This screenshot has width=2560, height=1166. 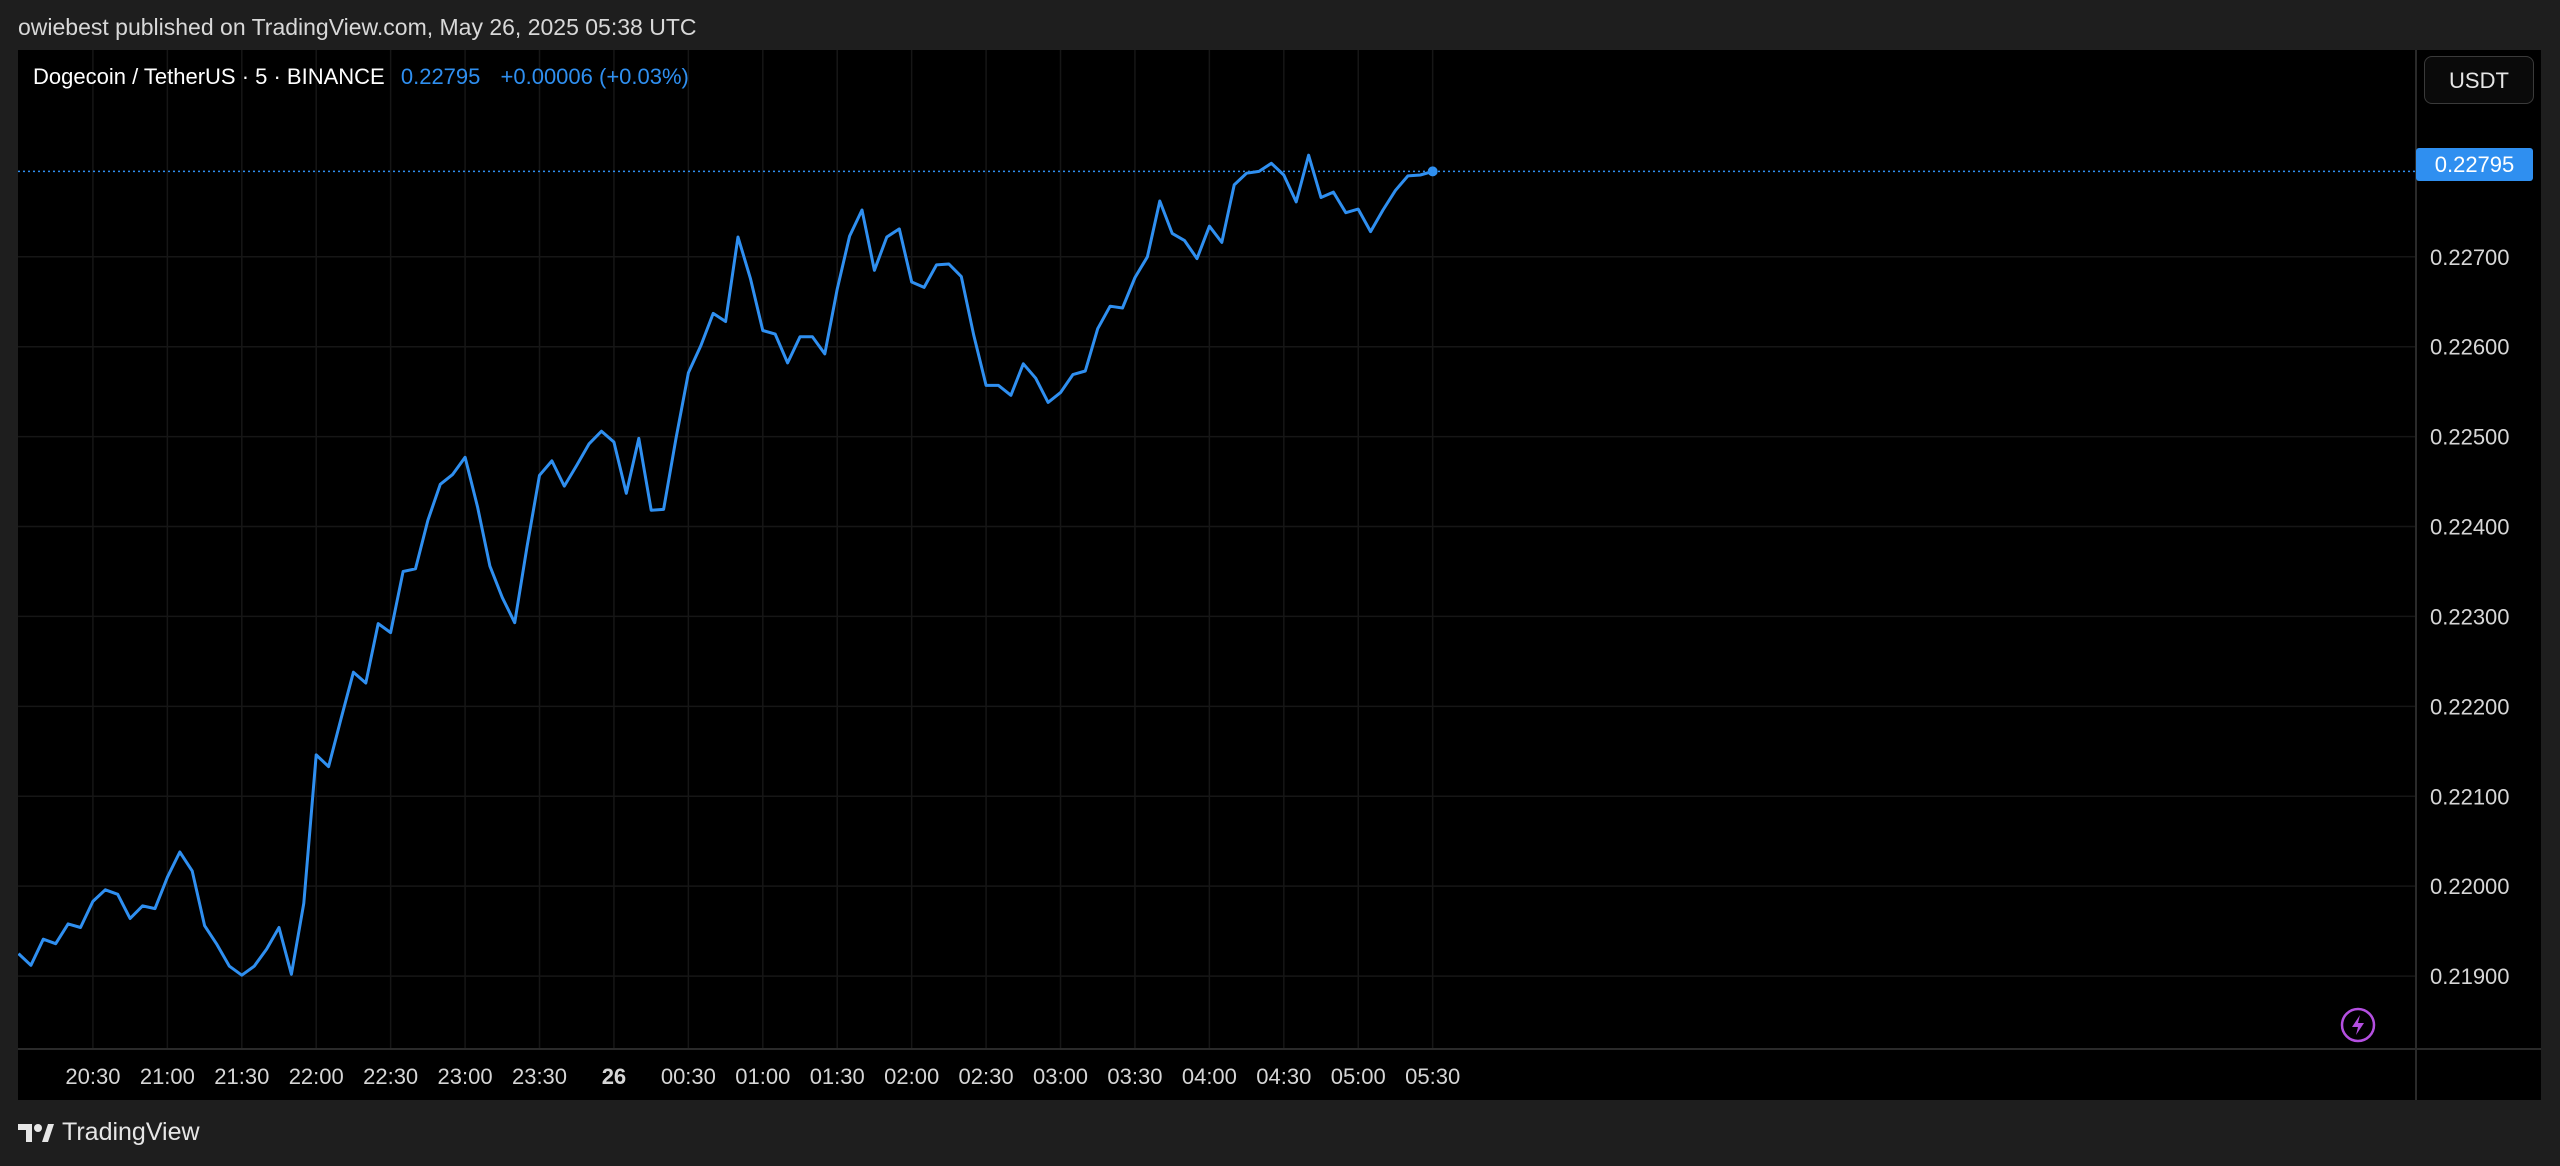 What do you see at coordinates (2474, 164) in the screenshot?
I see `last-price-tag: 0.22795` at bounding box center [2474, 164].